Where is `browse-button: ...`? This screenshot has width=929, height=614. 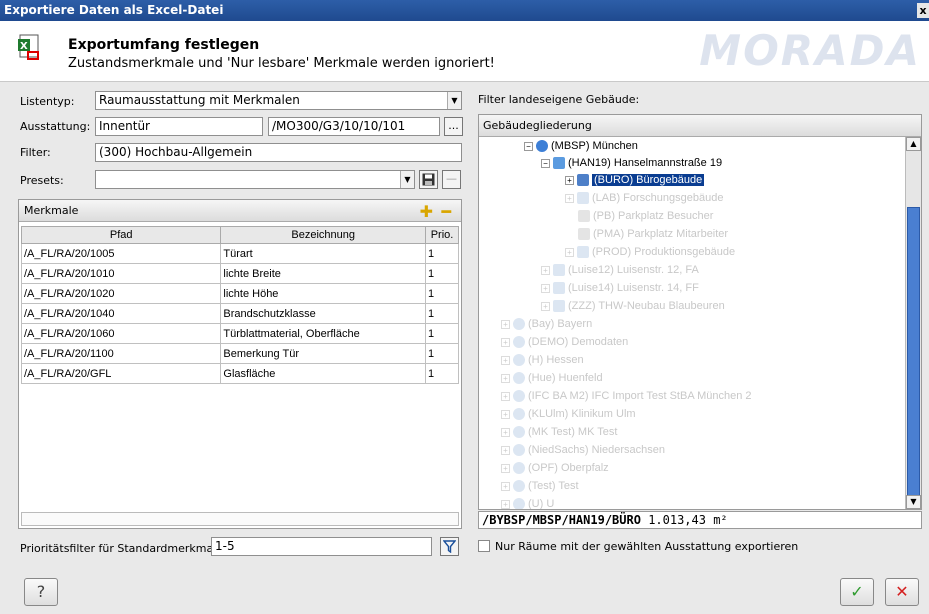
browse-button: ... is located at coordinates (453, 126).